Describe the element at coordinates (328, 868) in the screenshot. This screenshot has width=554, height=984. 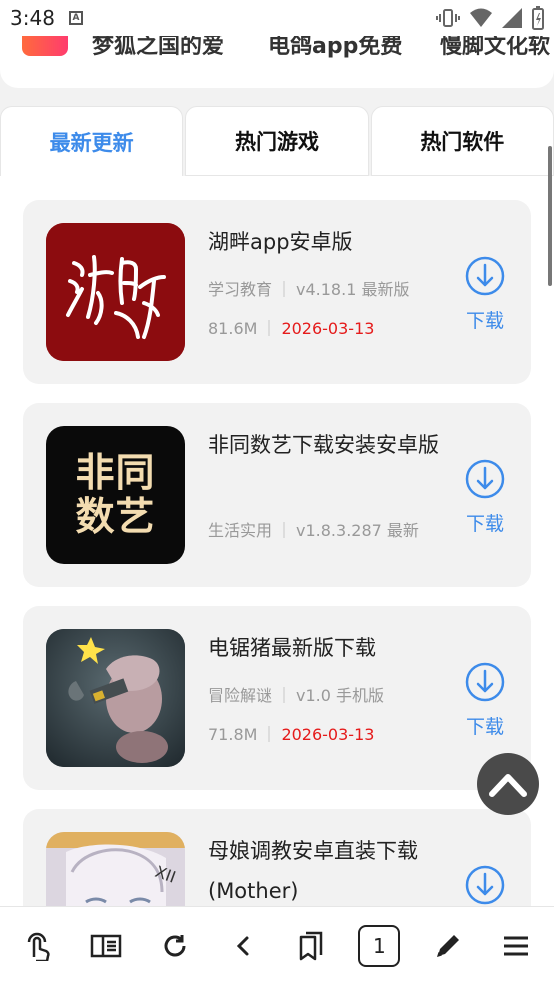
I see `app-title: 母娘调教安卓直装下载(Mother)` at that location.